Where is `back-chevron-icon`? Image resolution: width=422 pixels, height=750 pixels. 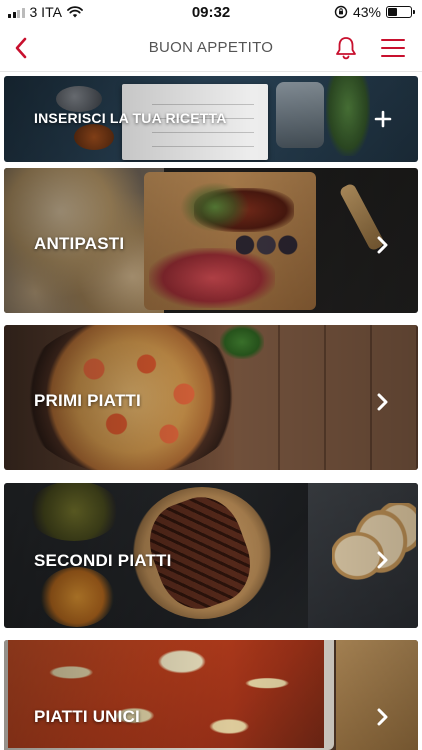 back-chevron-icon is located at coordinates (21, 48).